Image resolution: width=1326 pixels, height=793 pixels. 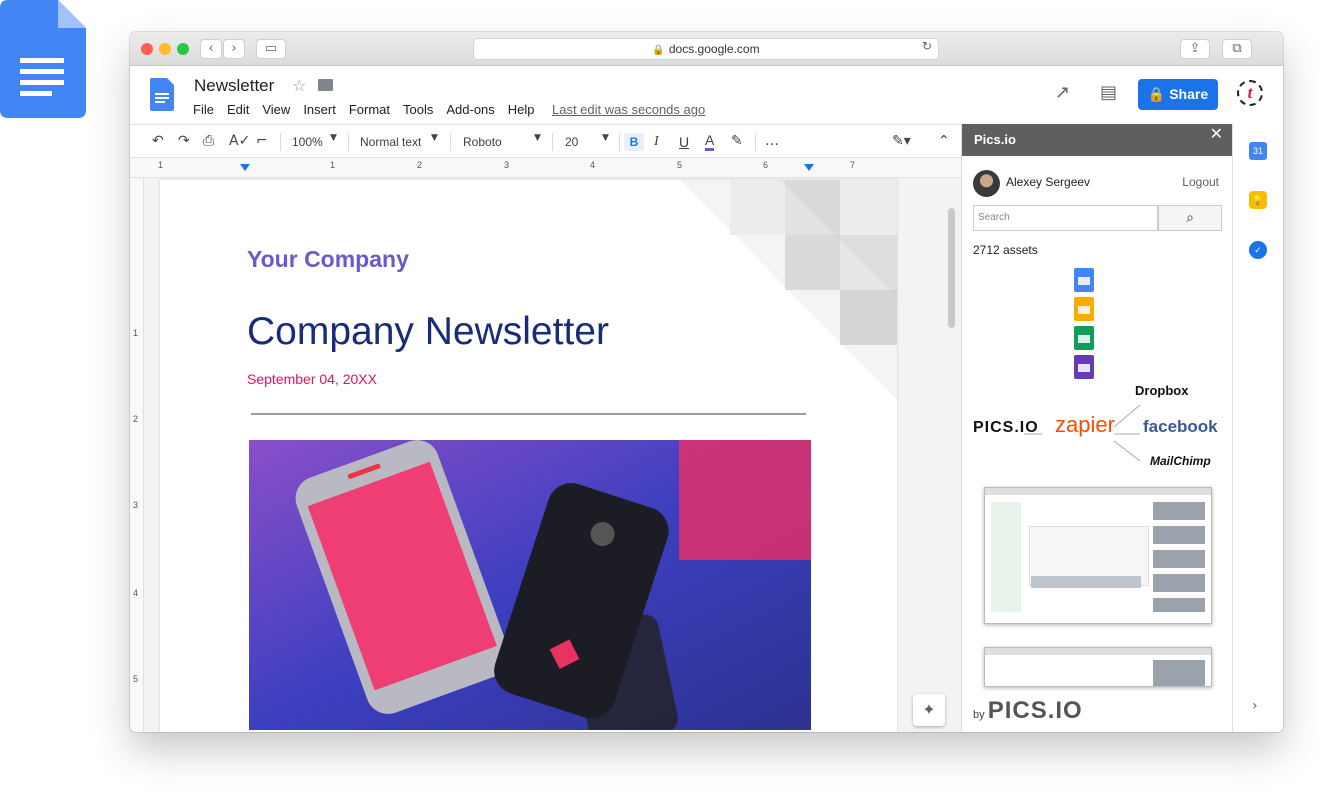 I want to click on menu-file: File, so click(x=203, y=109).